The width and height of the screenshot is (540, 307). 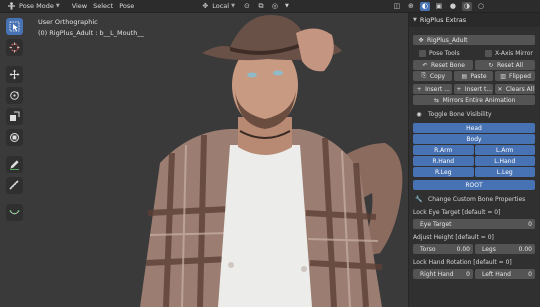 What do you see at coordinates (443, 161) in the screenshot?
I see `r-hand-bone-toggle: R.Hand` at bounding box center [443, 161].